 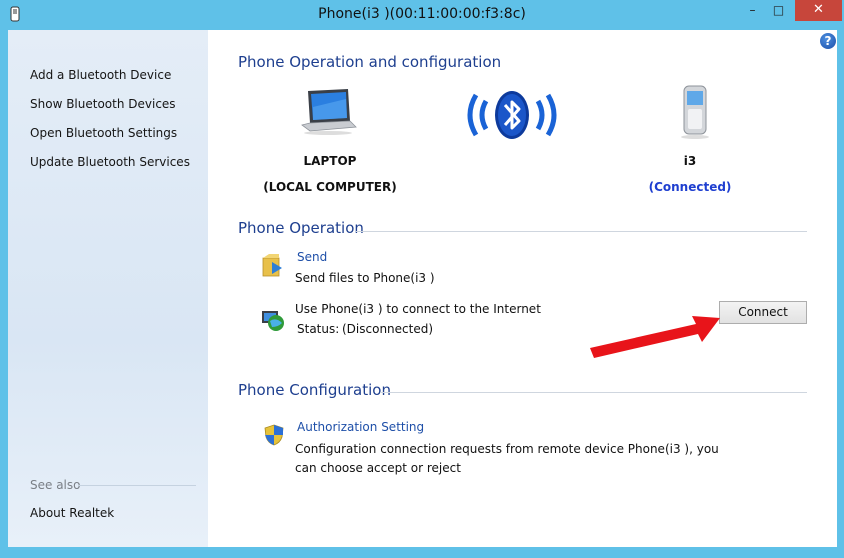 I want to click on operation-section-title: Phone Operation, so click(x=301, y=228).